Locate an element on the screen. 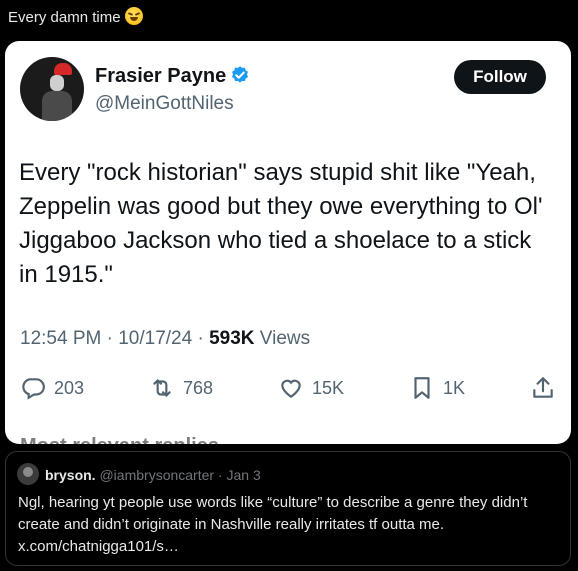  quote-author-name: bryson. is located at coordinates (70, 475).